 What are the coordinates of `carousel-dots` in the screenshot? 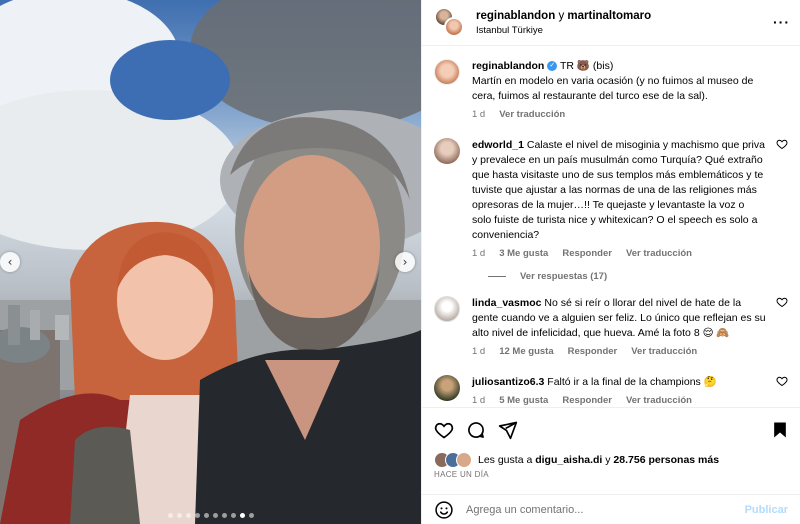 It's located at (211, 515).